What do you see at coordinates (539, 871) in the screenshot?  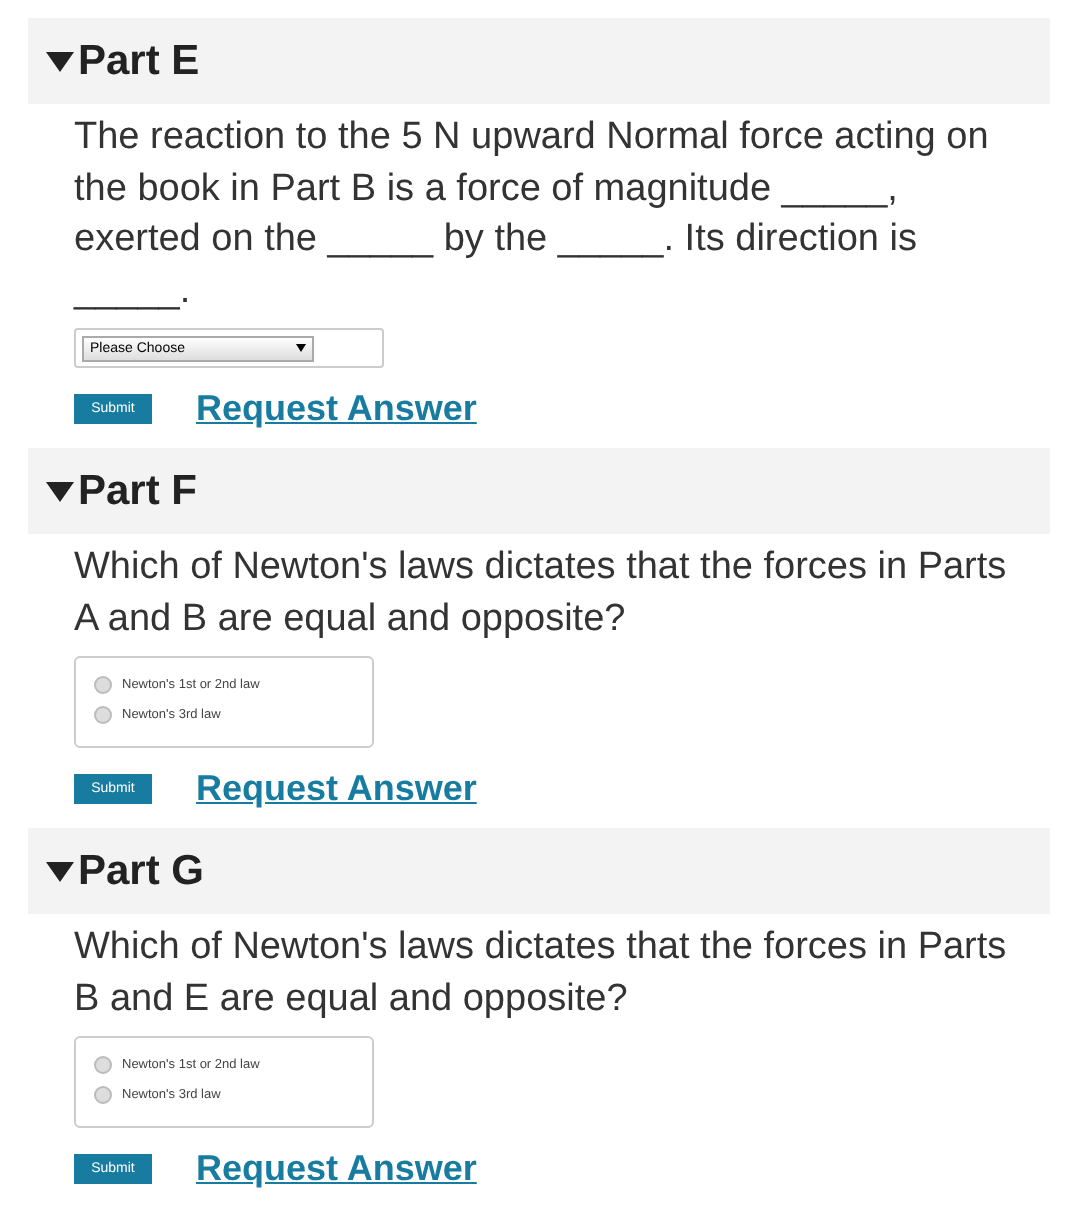 I see `part-header: Part G` at bounding box center [539, 871].